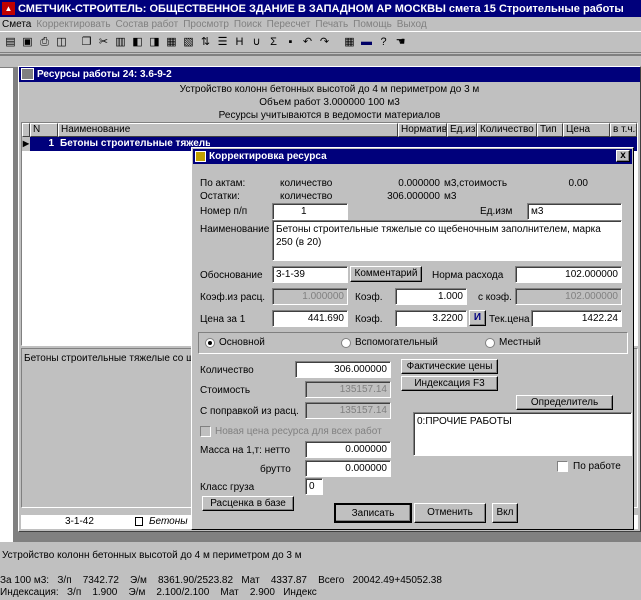 The height and width of the screenshot is (600, 641). Describe the element at coordinates (329, 102) in the screenshot. I see `work-volume: Объем работ 3.000000 100 м3` at that location.